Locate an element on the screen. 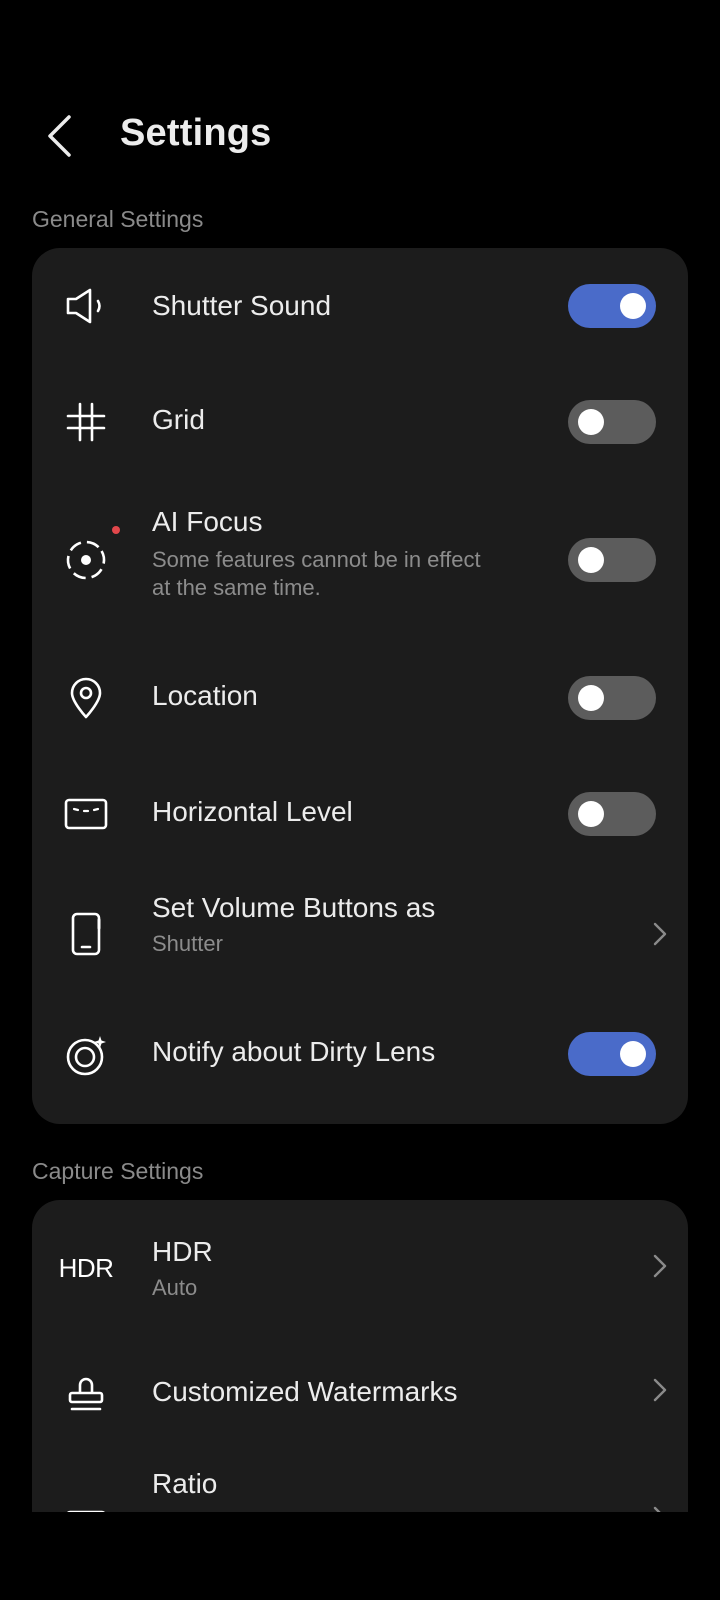  row-subtitle: Shutter is located at coordinates (187, 943).